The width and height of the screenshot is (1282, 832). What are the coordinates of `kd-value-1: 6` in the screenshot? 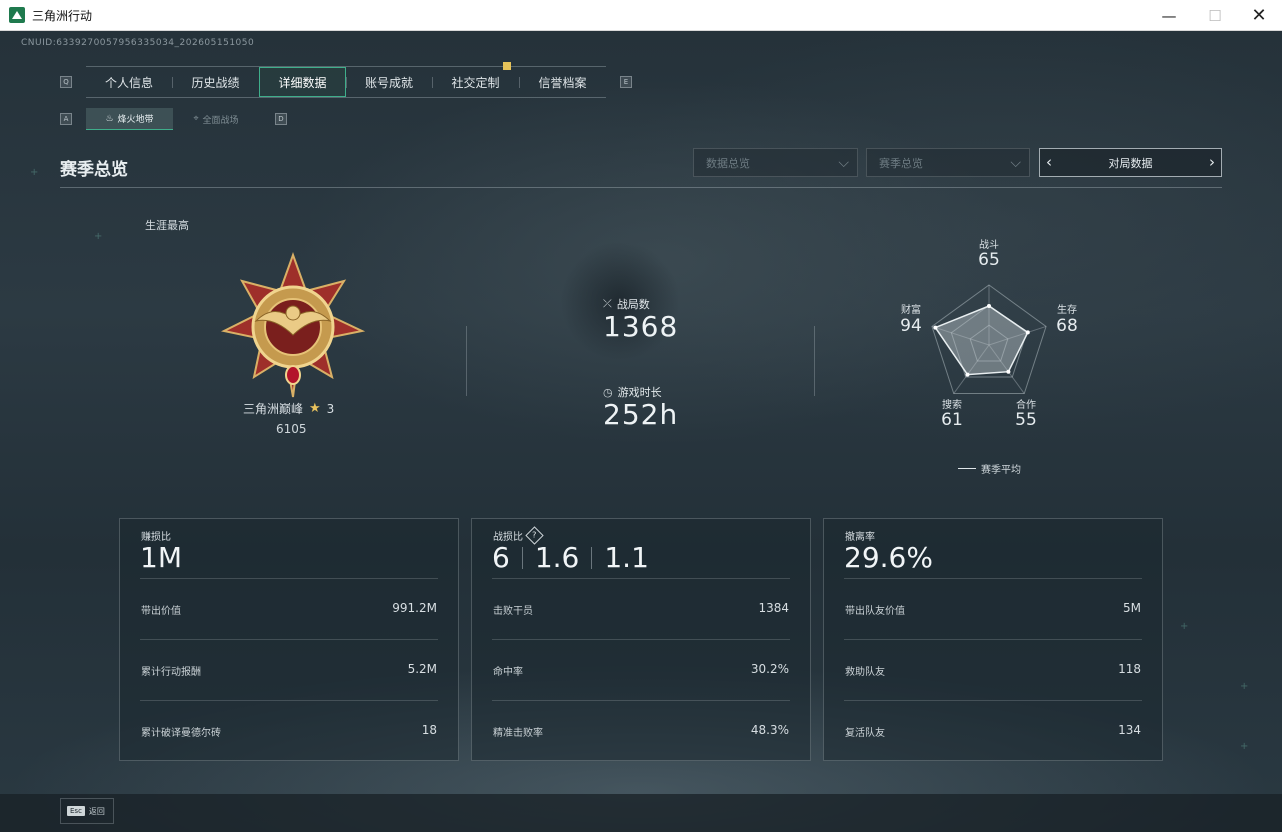 It's located at (501, 557).